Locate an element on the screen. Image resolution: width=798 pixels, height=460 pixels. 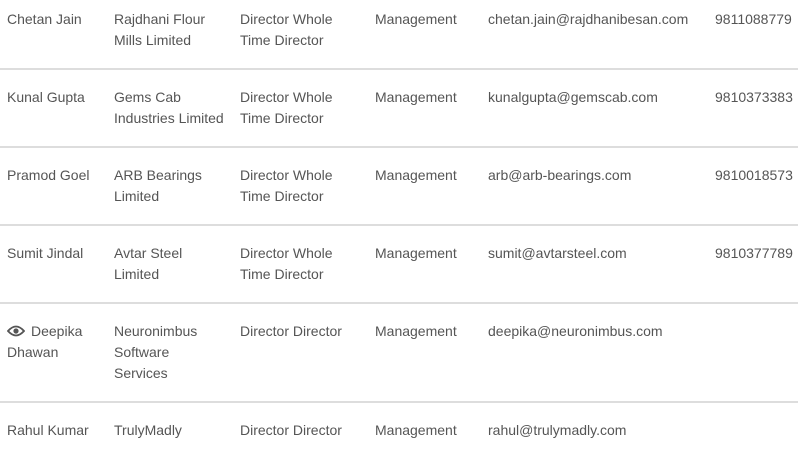
company-cell: Gems Cab Industries Limited is located at coordinates (170, 108).